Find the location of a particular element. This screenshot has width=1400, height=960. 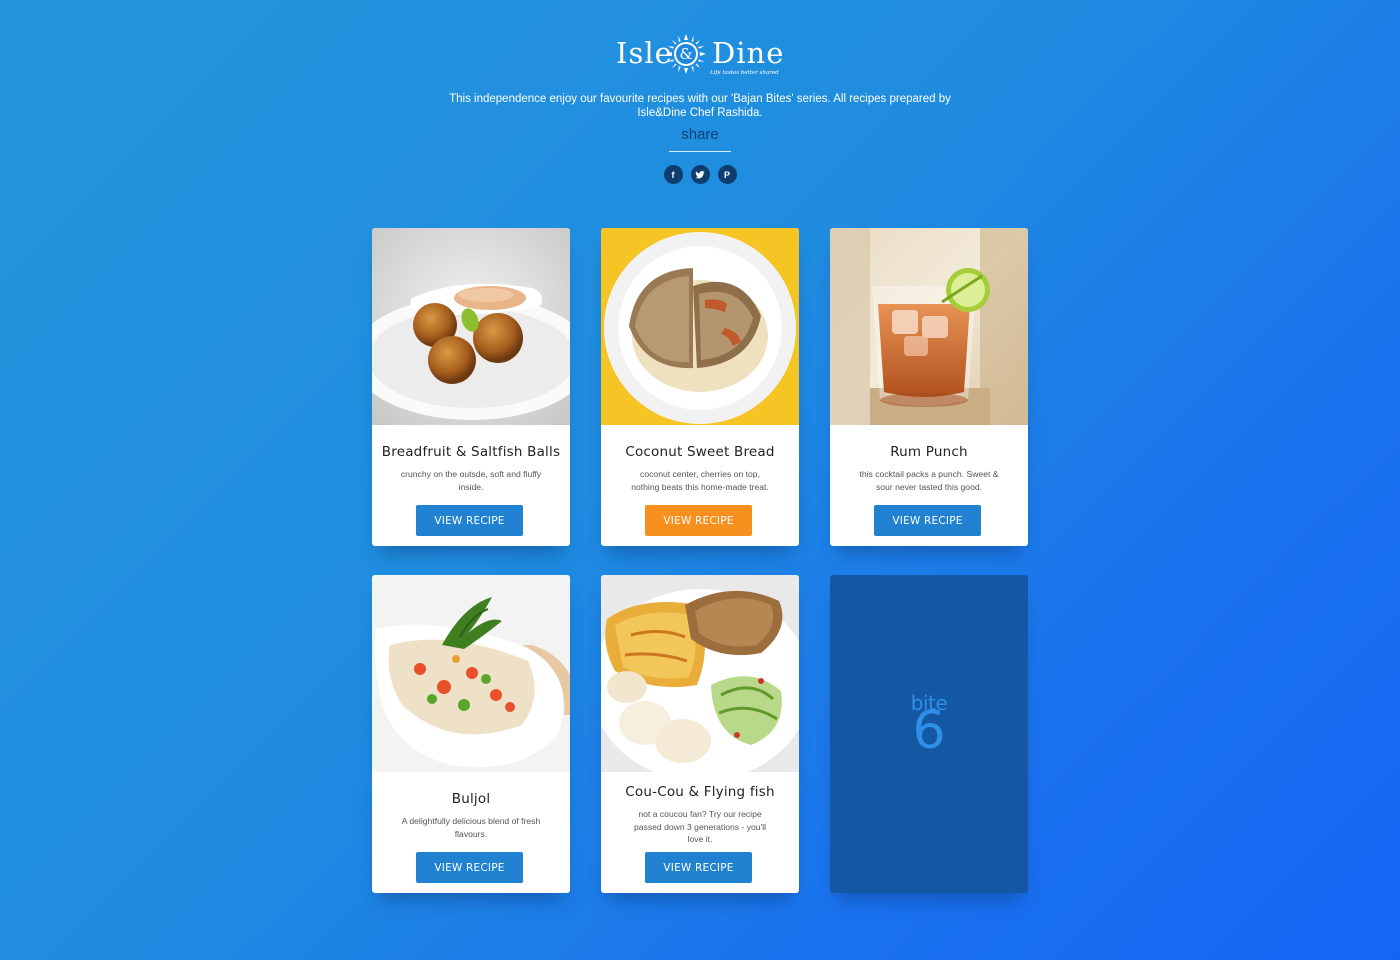

sun-logo-icon: & is located at coordinates (686, 54).